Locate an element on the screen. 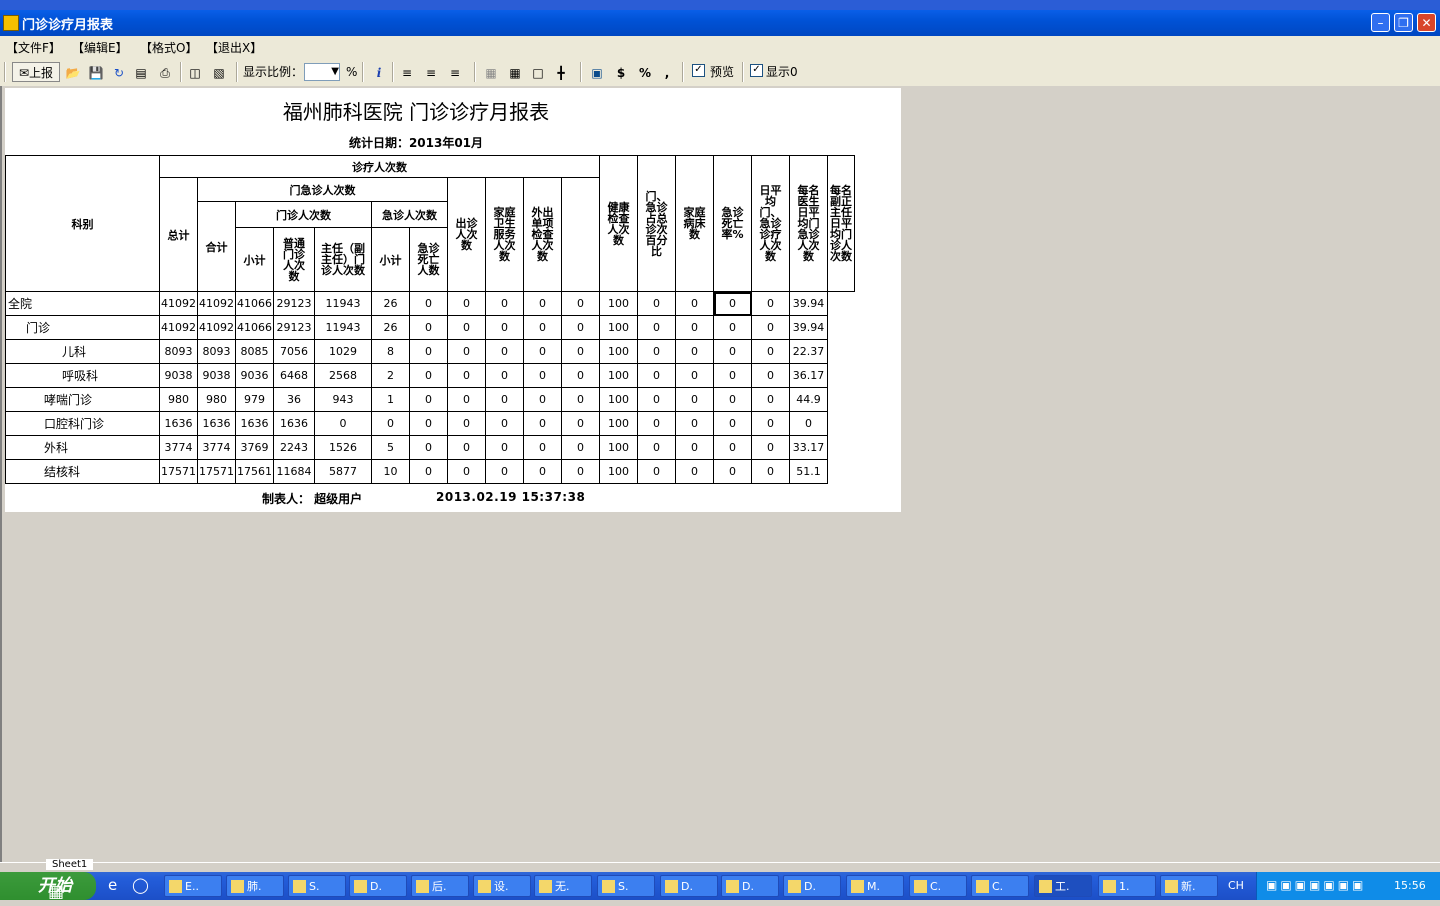 This screenshot has height=906, width=1440. zoom-select: ▼ is located at coordinates (322, 72).